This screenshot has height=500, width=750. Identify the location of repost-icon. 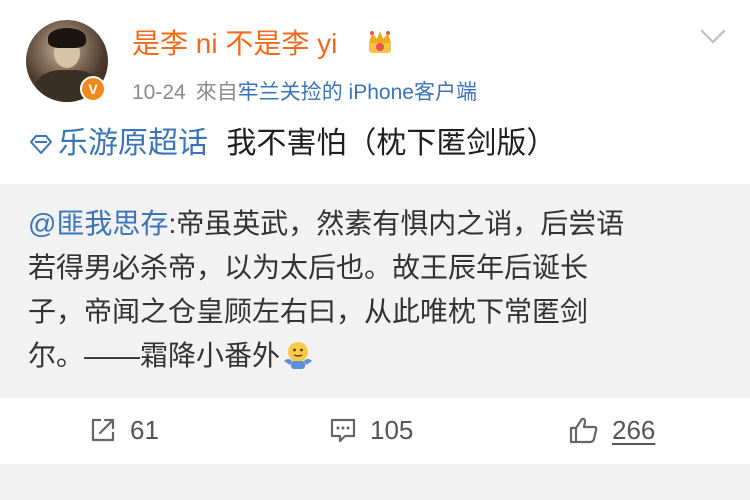
(103, 430).